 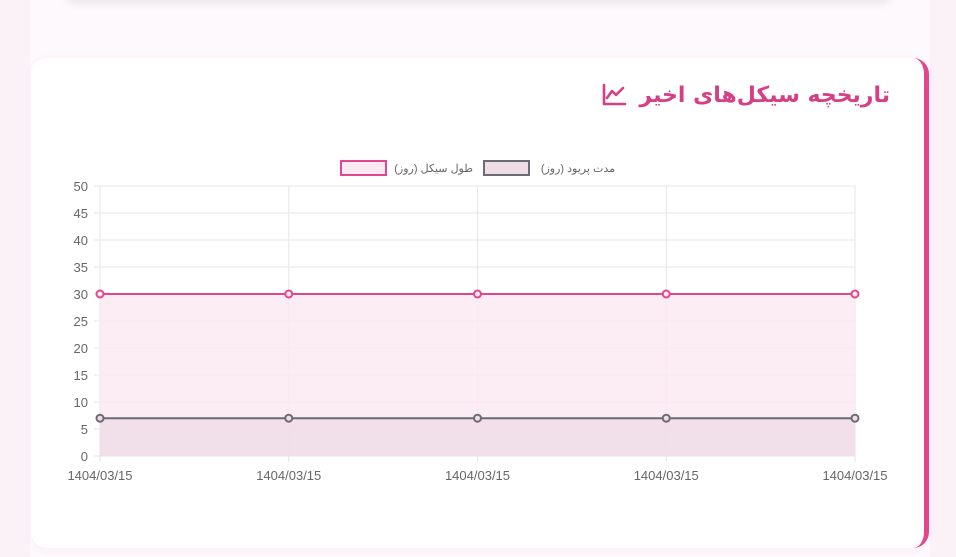 I want to click on y-tick-label: 50, so click(x=81, y=186).